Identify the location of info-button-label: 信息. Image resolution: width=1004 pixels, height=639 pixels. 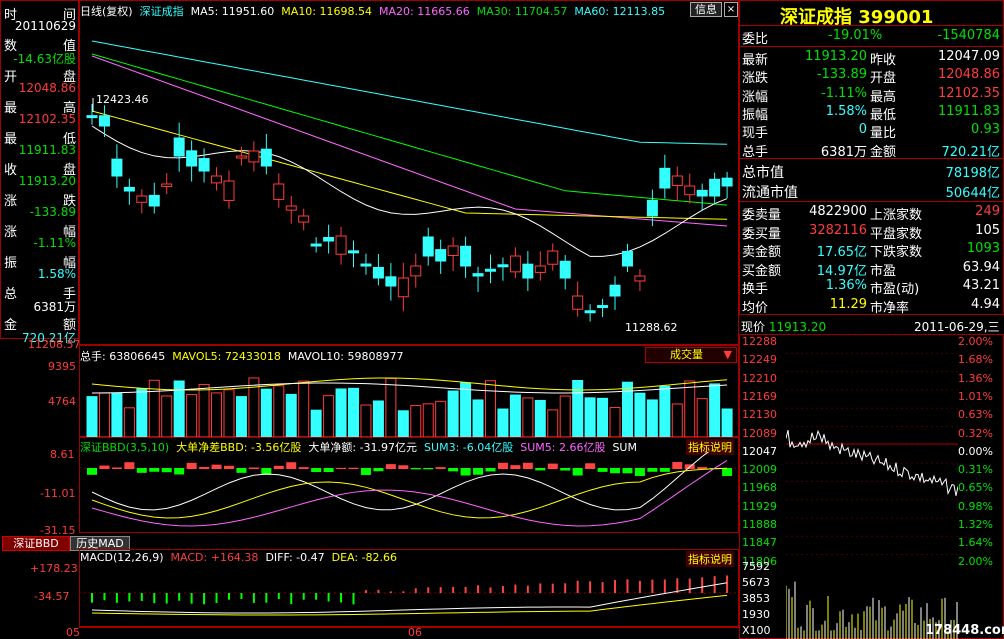
(706, 9).